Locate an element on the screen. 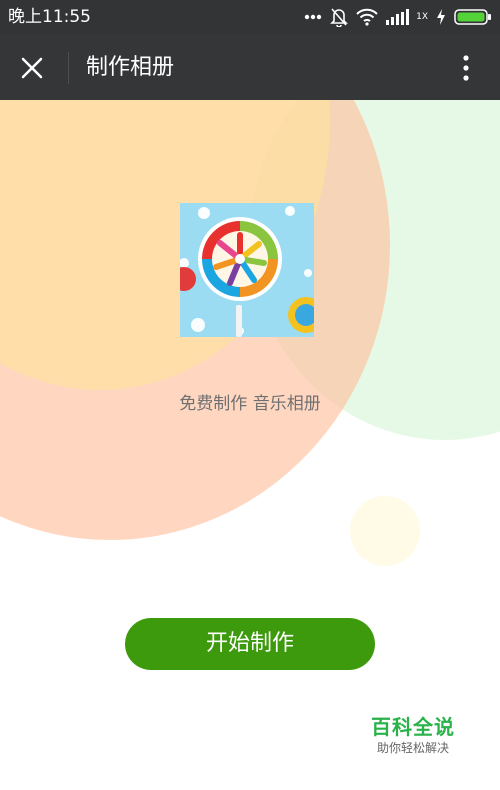 This screenshot has height=790, width=500. album-subtitle: 免费制作 音乐相册 is located at coordinates (250, 404).